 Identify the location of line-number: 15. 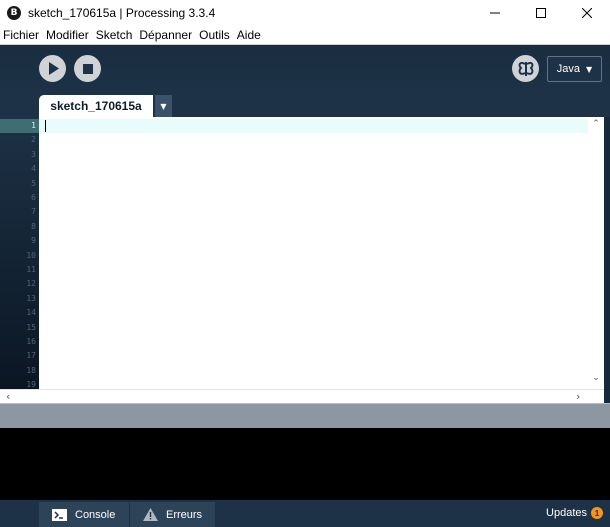
(31, 327).